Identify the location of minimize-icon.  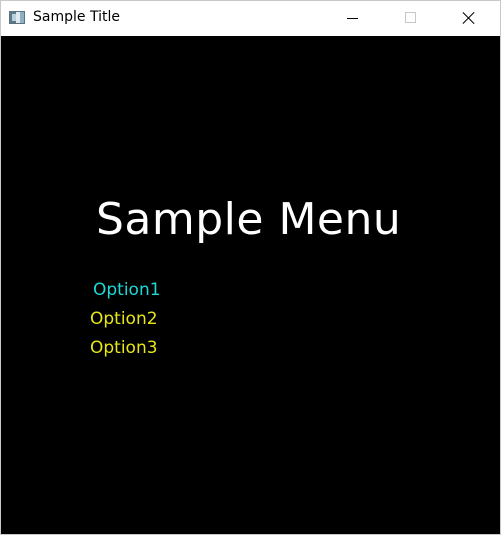
(352, 18).